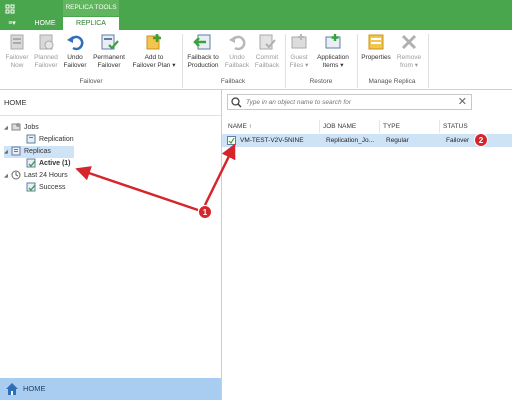 This screenshot has height=400, width=512. What do you see at coordinates (75, 57) in the screenshot?
I see `undo-failover-label-1: Undo` at bounding box center [75, 57].